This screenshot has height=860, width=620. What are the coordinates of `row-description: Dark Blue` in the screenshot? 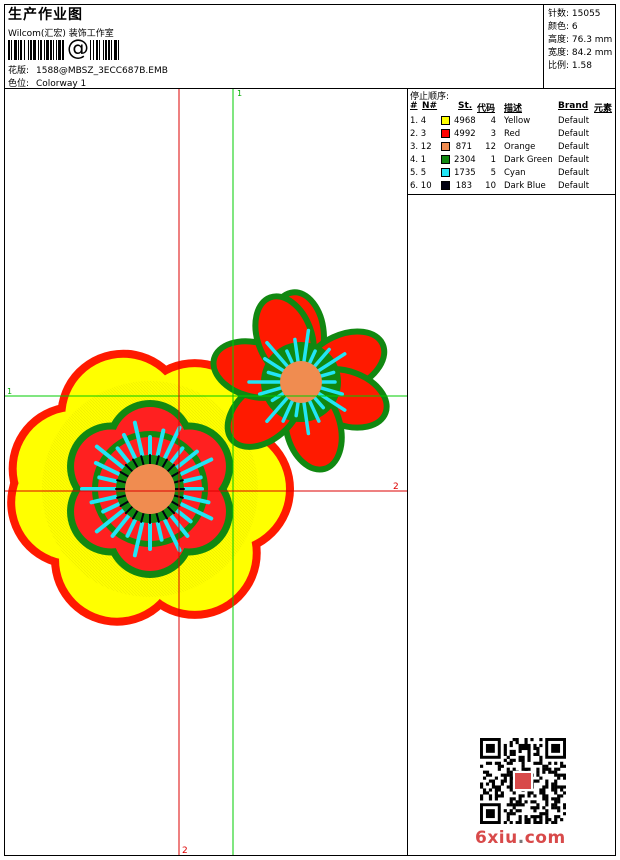 It's located at (525, 186).